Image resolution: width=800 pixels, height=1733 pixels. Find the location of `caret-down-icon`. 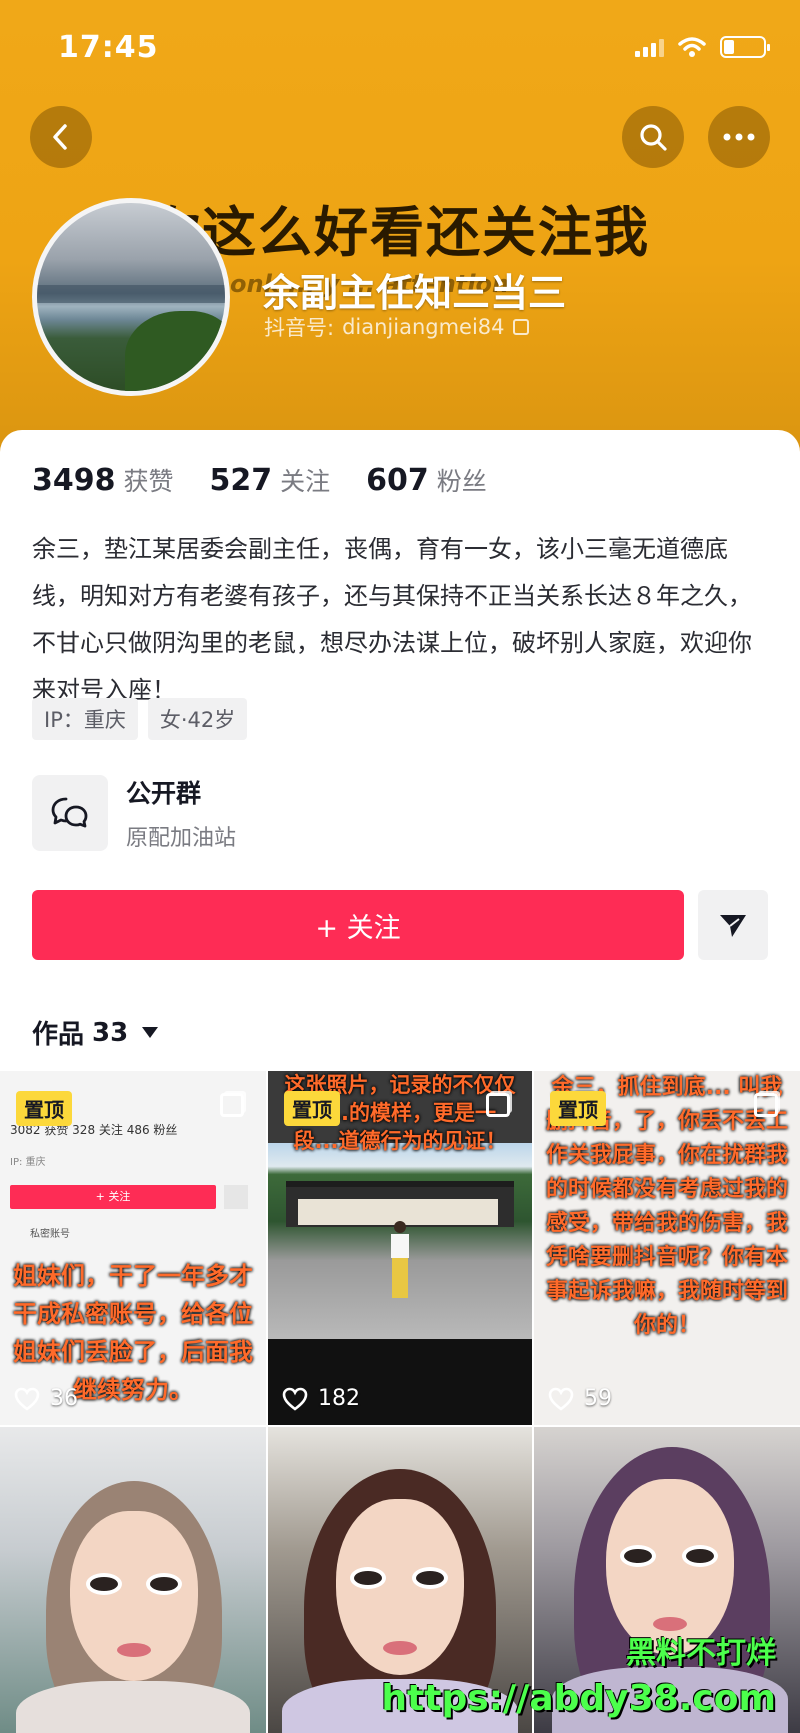

caret-down-icon is located at coordinates (150, 1032).